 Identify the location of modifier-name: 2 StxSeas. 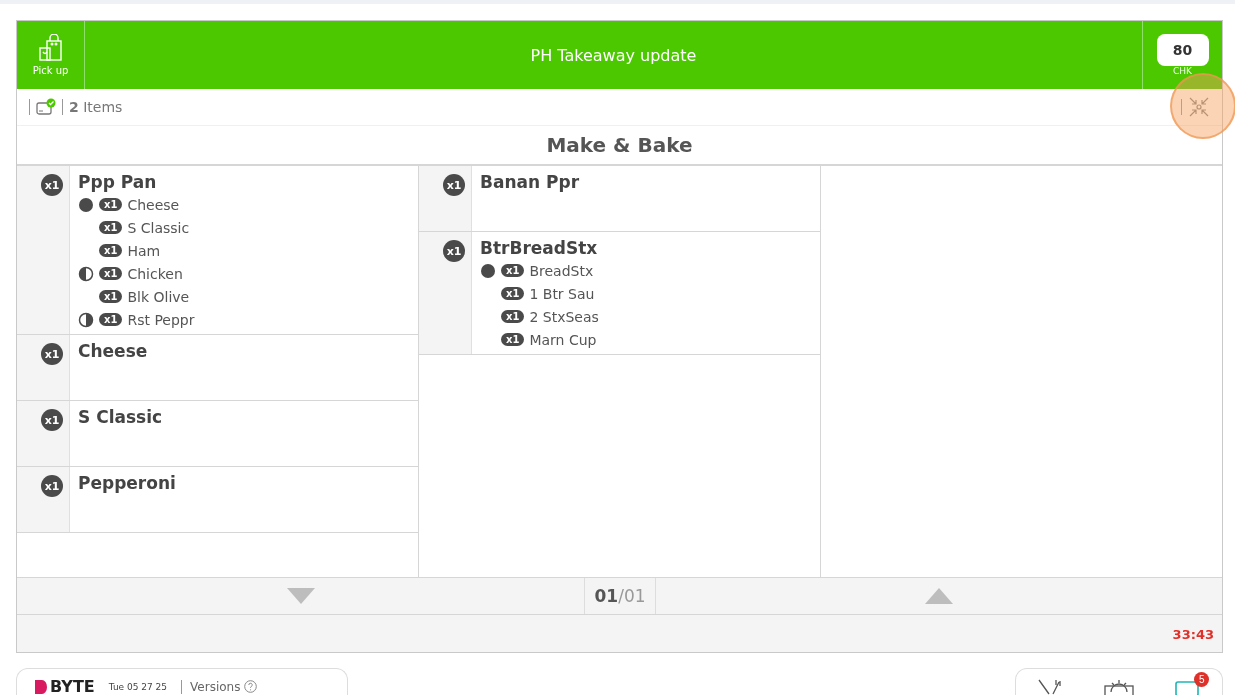
(564, 316).